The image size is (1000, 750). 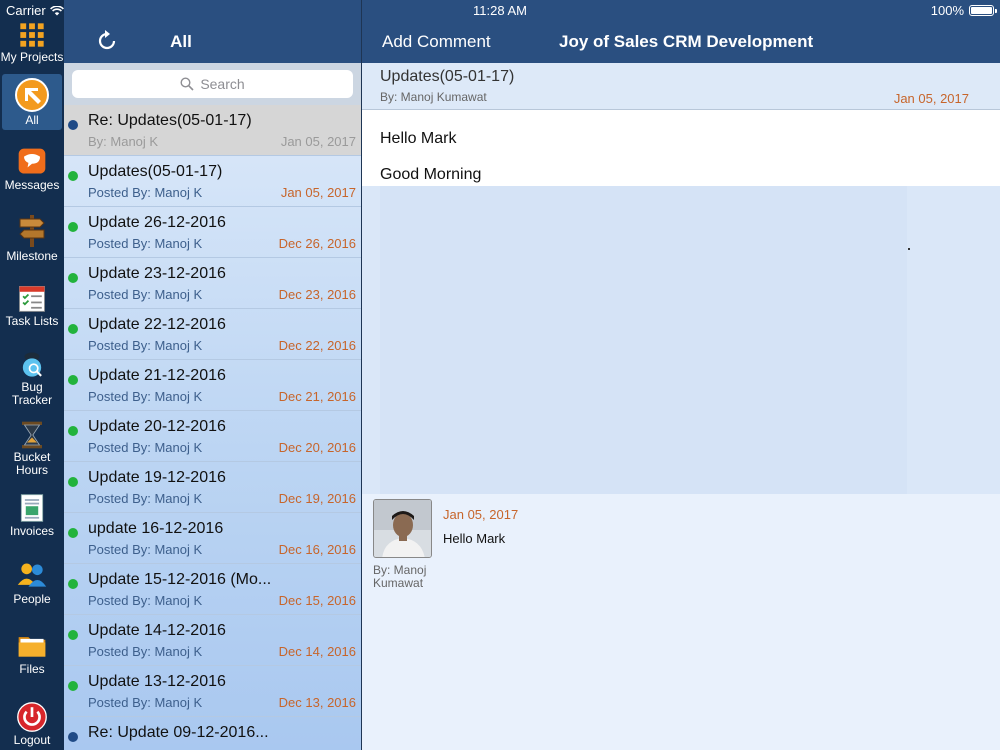 I want to click on grid-icon, so click(x=32, y=35).